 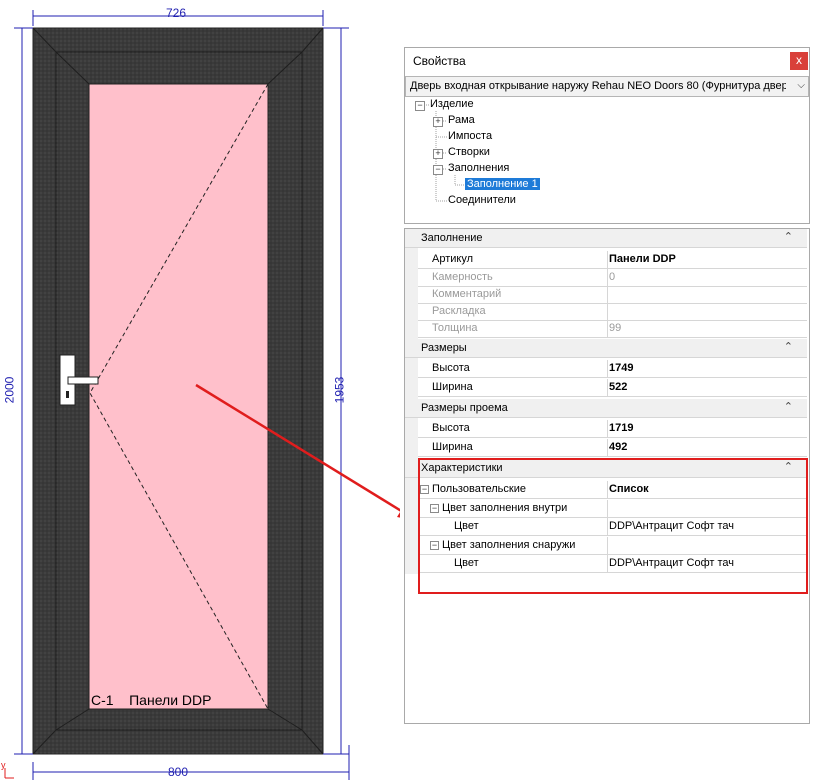 I want to click on section-opening-sizes: Размеры проема ⌃, so click(x=606, y=408).